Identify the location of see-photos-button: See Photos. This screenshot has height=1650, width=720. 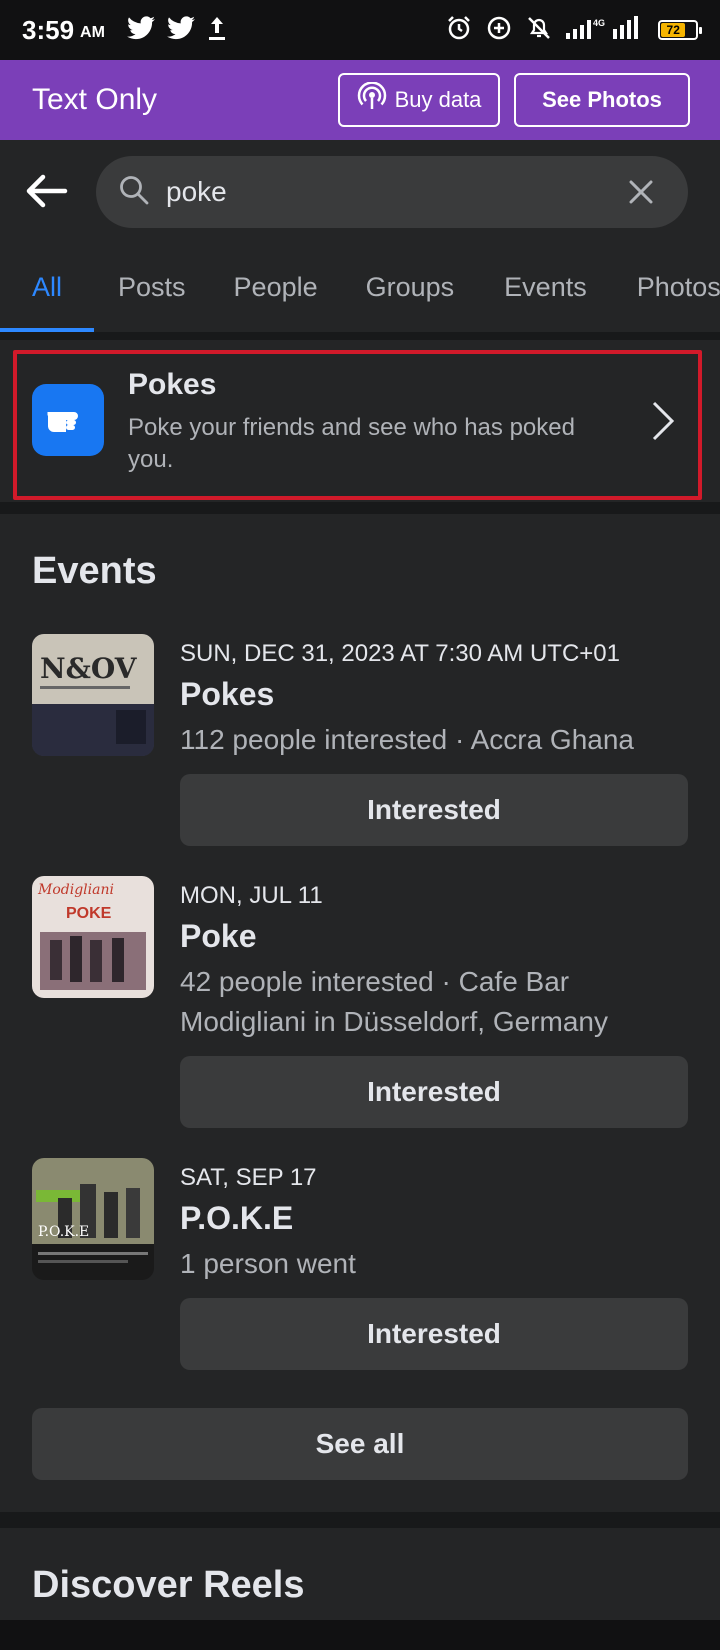
(602, 100).